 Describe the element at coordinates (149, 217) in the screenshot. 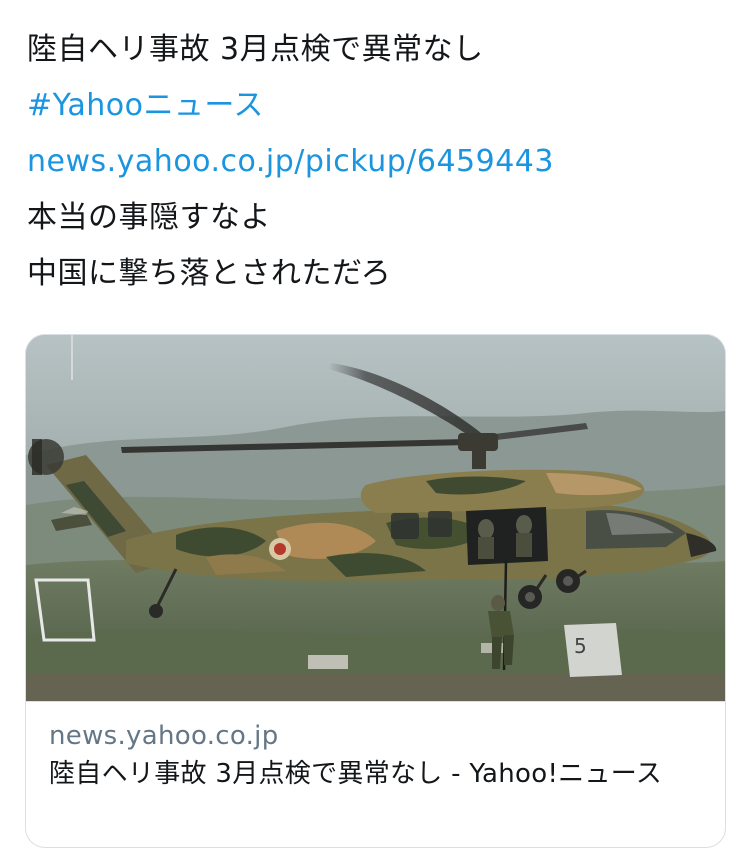

I see `tweet-text-line: 本当の事隠すなよ` at that location.